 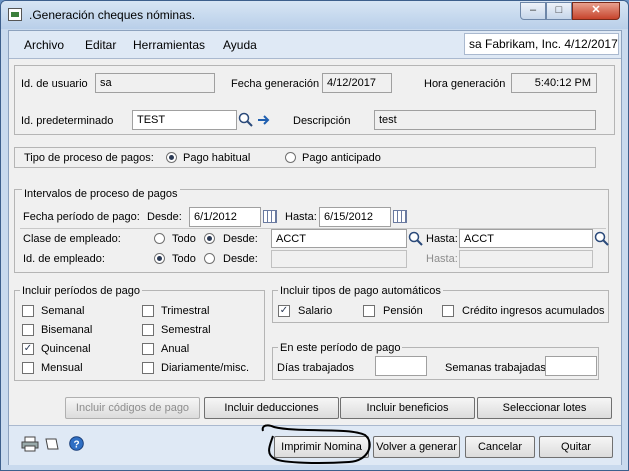 What do you see at coordinates (101, 194) in the screenshot?
I see `intervals-title: Intervalos de proceso de pagos` at bounding box center [101, 194].